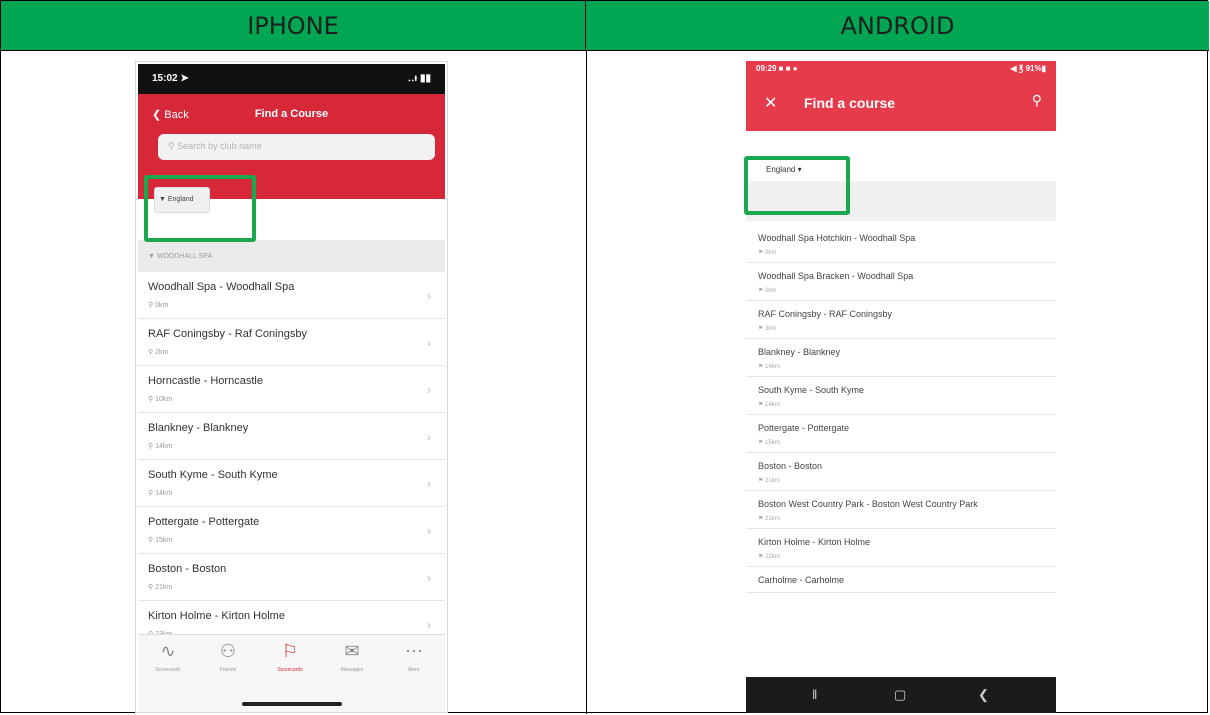  I want to click on course-distance: ⚲ 15km, so click(160, 540).